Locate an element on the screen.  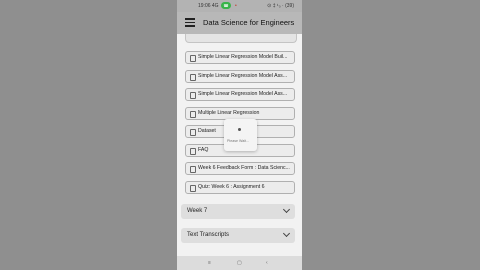
list-item: Quiz: Week 6 : Assignment 6 is located at coordinates (240, 187).